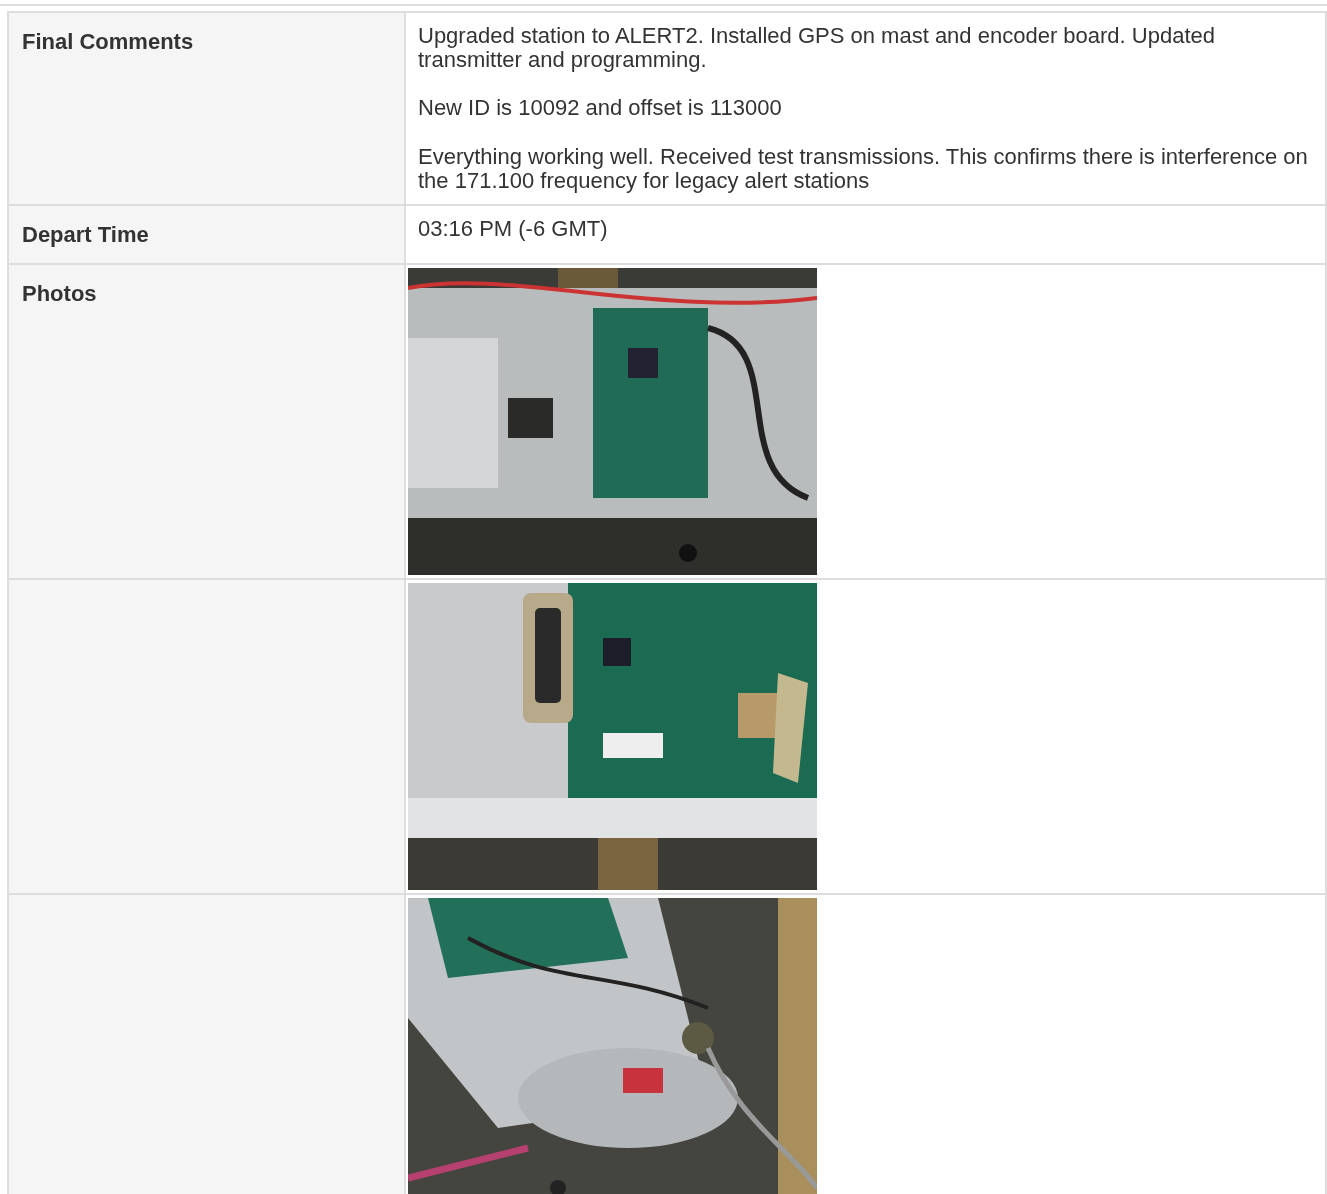  What do you see at coordinates (600, 108) in the screenshot?
I see `field-value: New ID is 10092 and offset is 113000` at bounding box center [600, 108].